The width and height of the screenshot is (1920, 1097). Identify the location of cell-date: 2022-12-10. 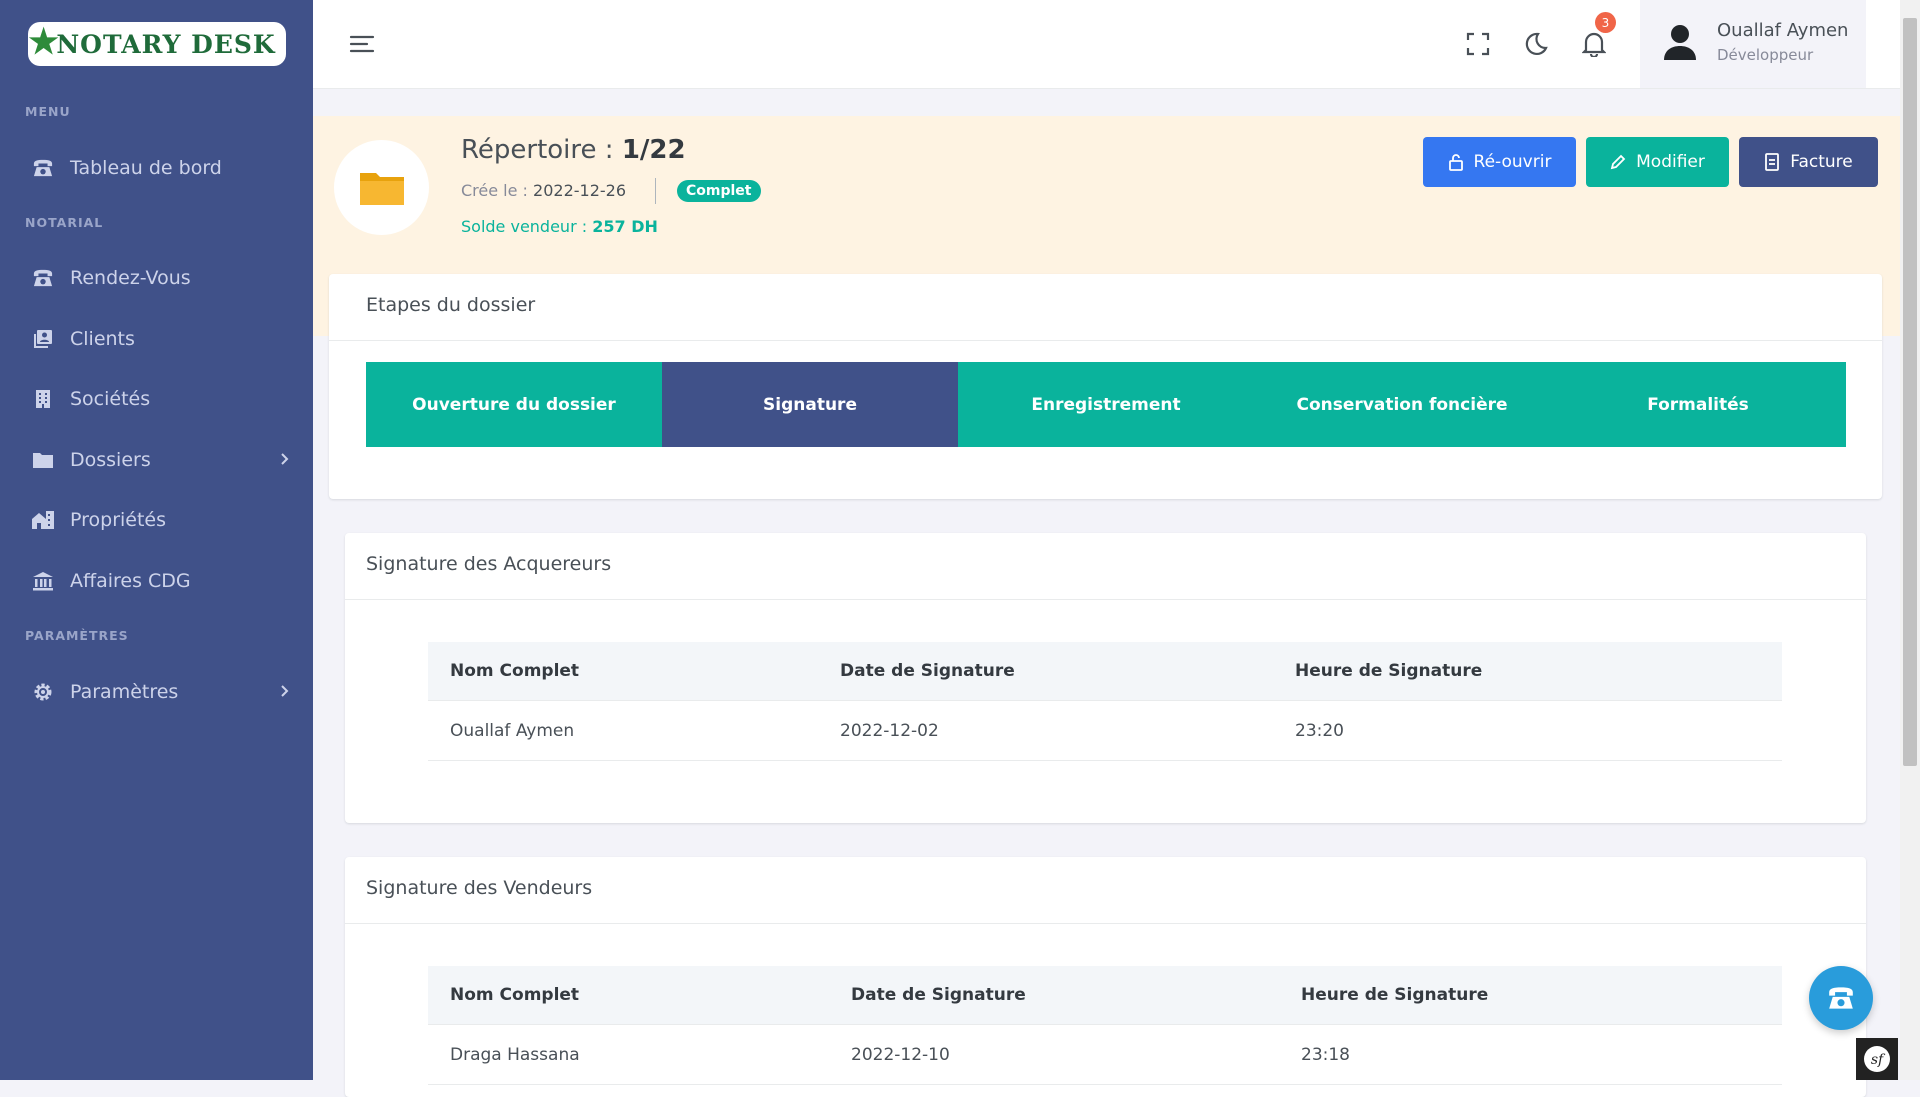
(900, 1054).